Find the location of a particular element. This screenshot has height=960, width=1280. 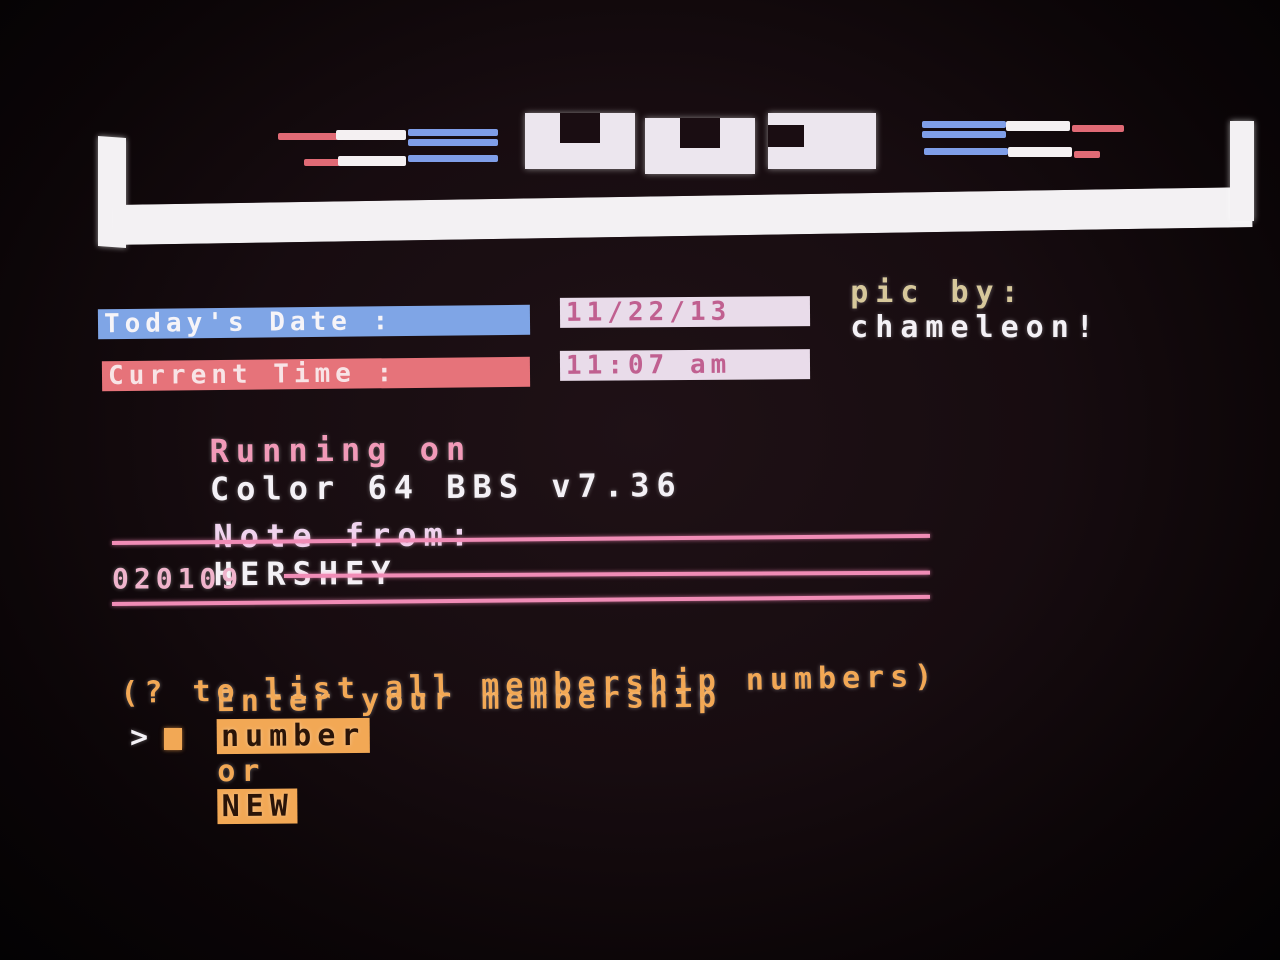

banner-credit-name: chameleon! is located at coordinates (975, 327).